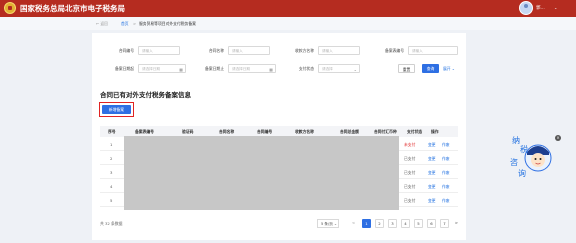  What do you see at coordinates (116, 109) in the screenshot?
I see `add-filing-button: 新增备案` at bounding box center [116, 109].